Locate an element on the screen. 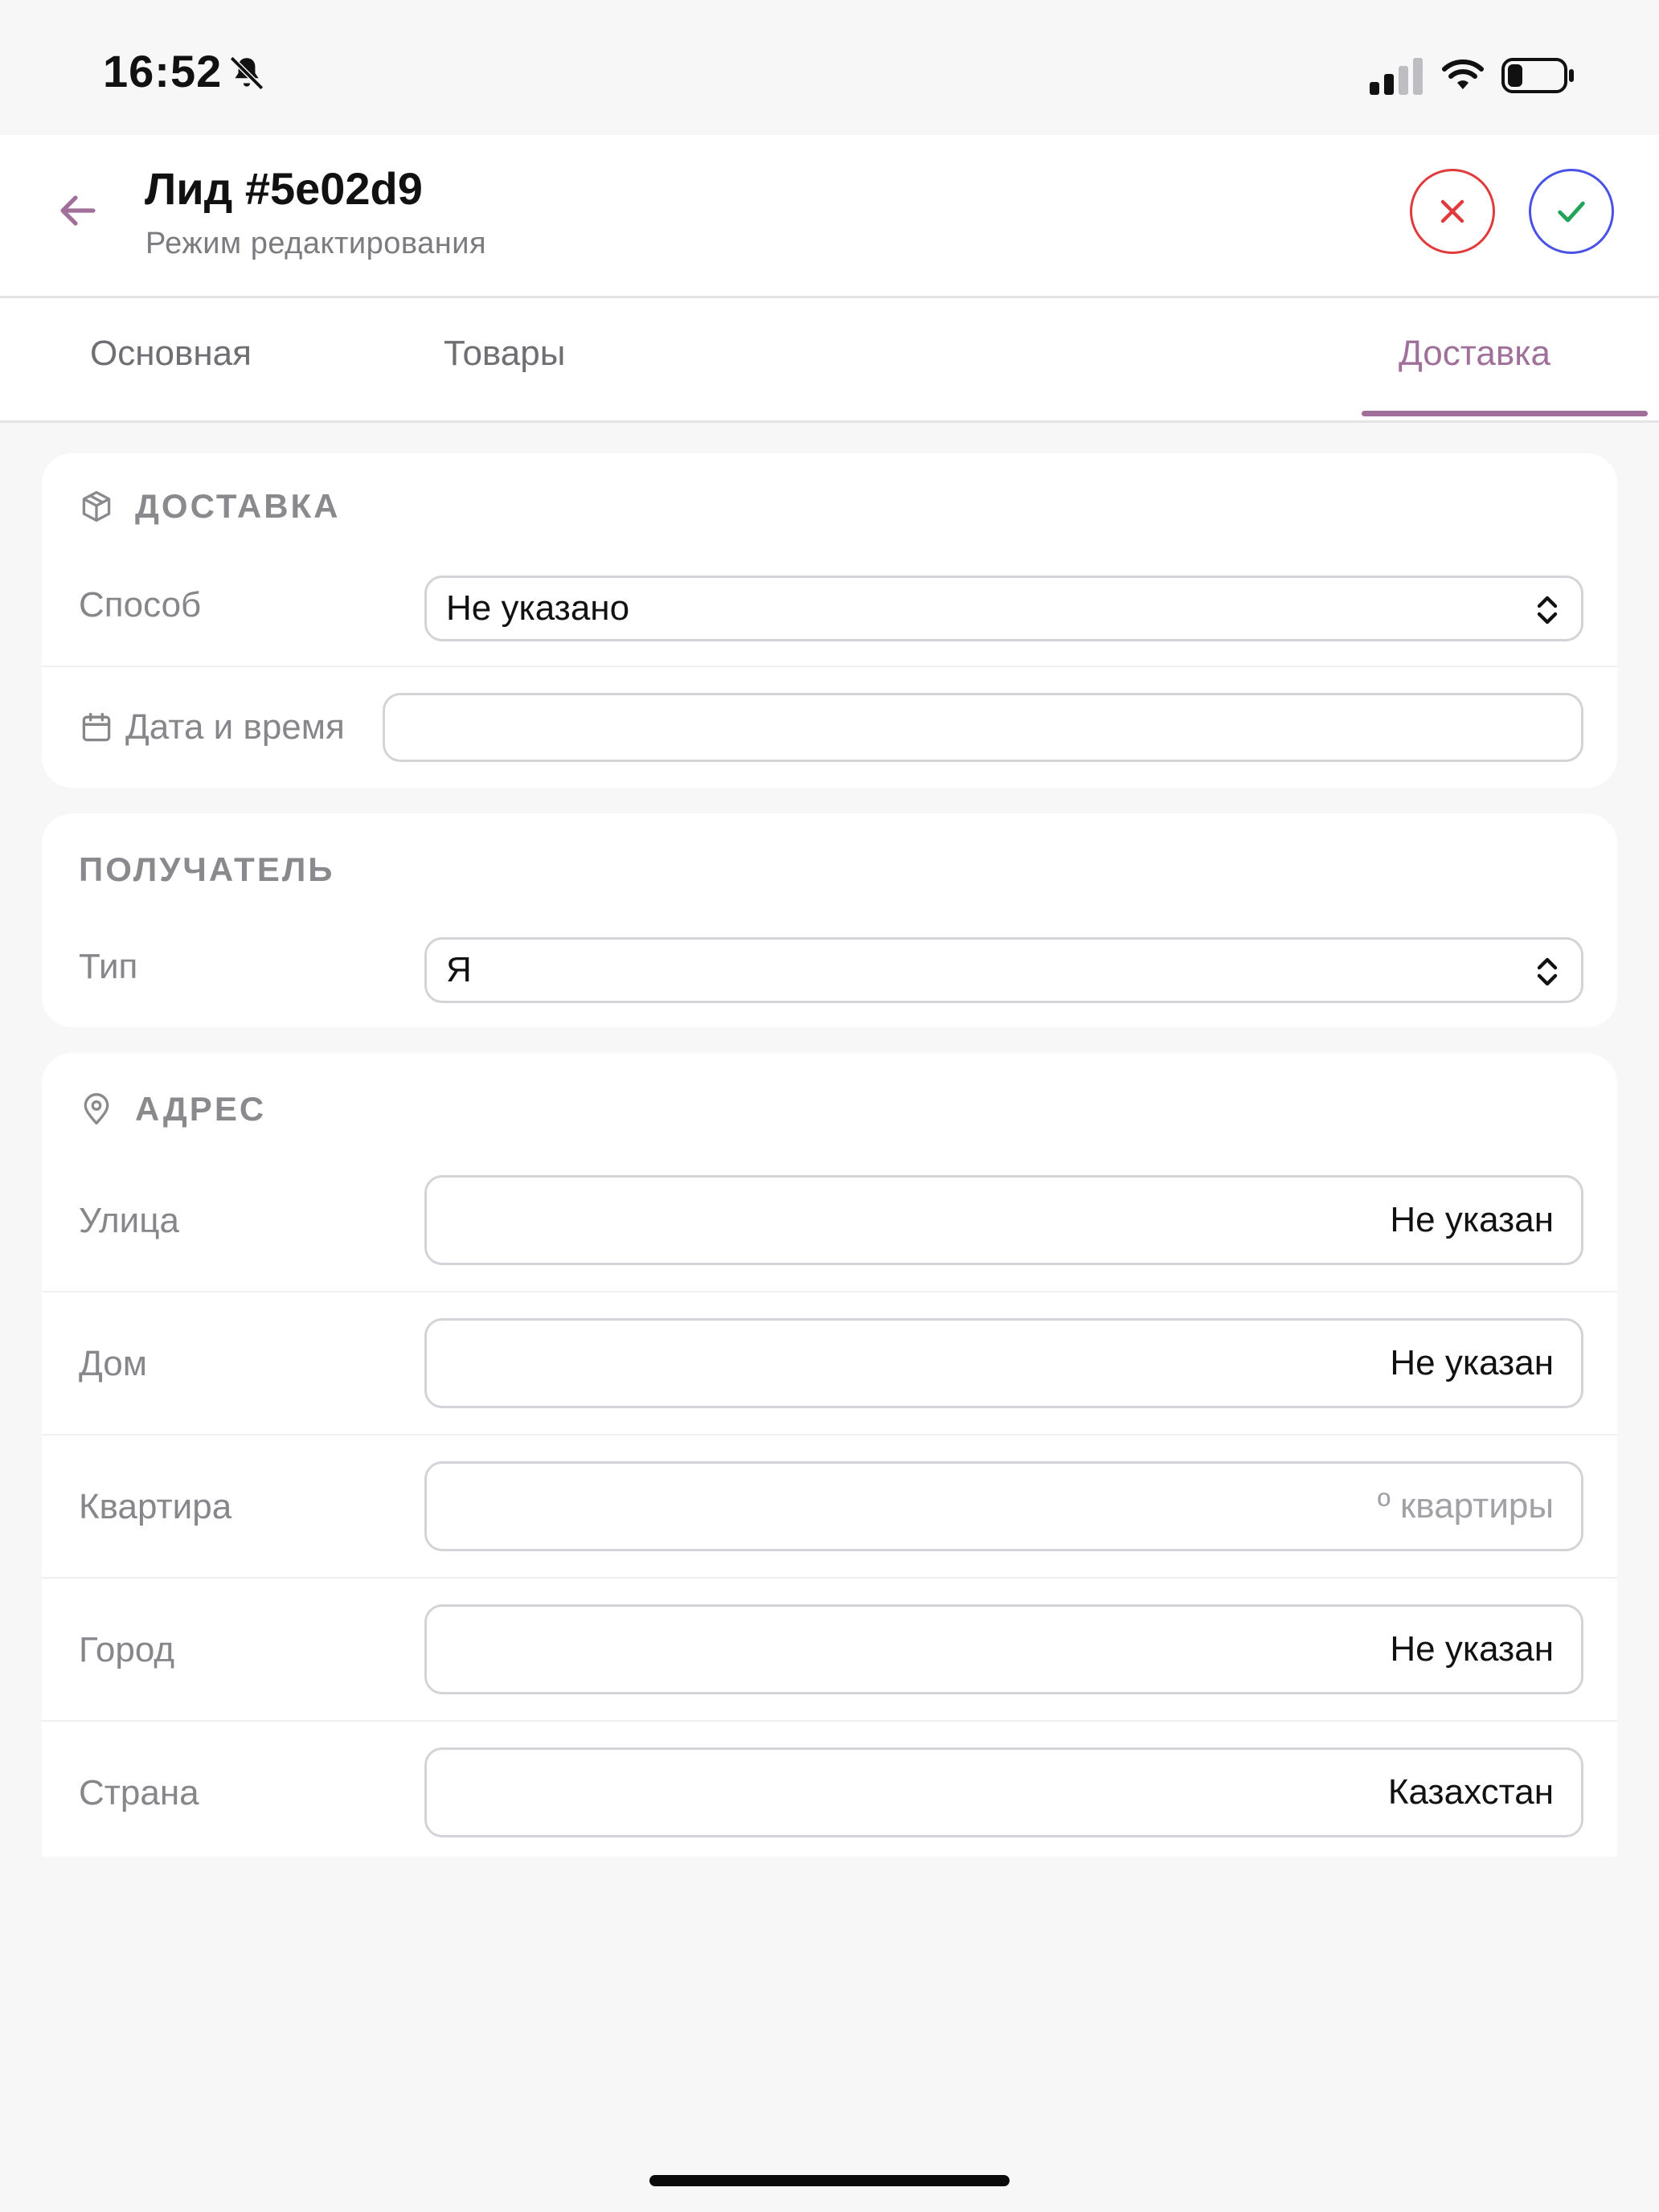 Image resolution: width=1659 pixels, height=2212 pixels. city-input: Не указан is located at coordinates (1003, 1649).